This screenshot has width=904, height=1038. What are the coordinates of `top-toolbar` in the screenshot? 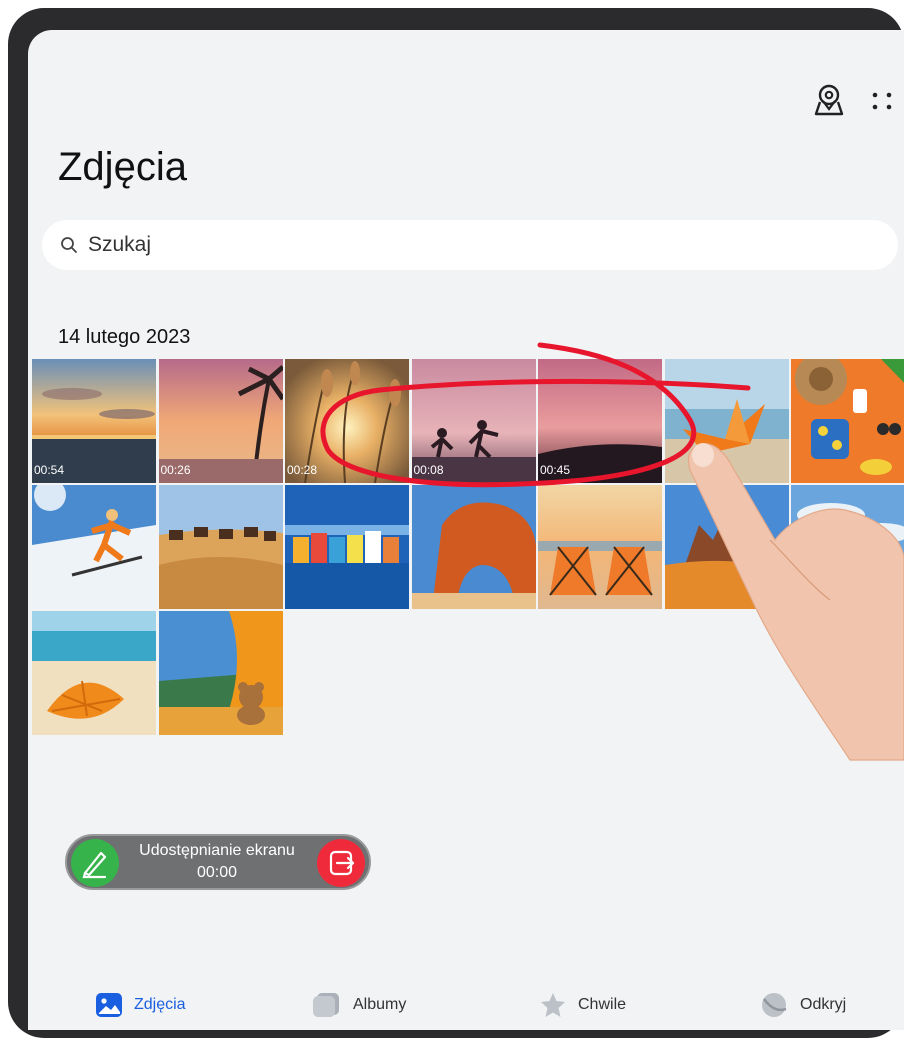 It's located at (844, 102).